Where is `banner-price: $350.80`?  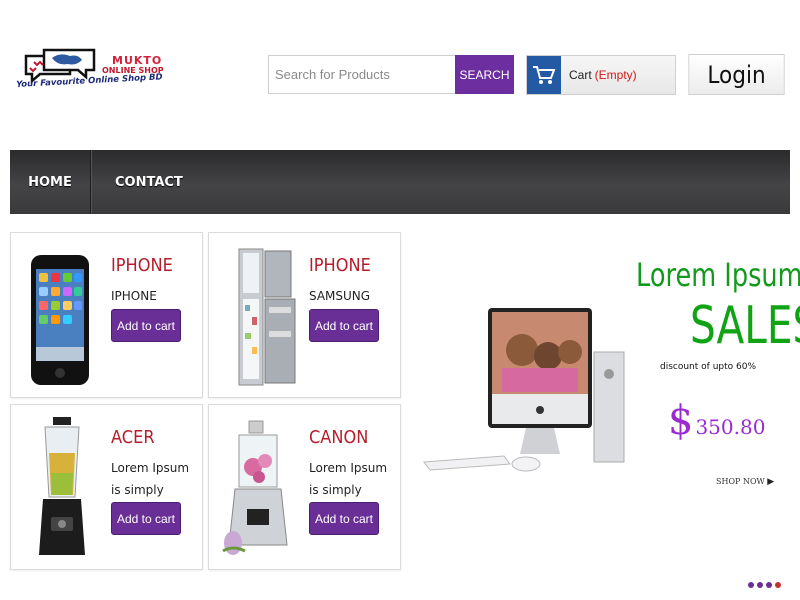 banner-price: $350.80 is located at coordinates (716, 421).